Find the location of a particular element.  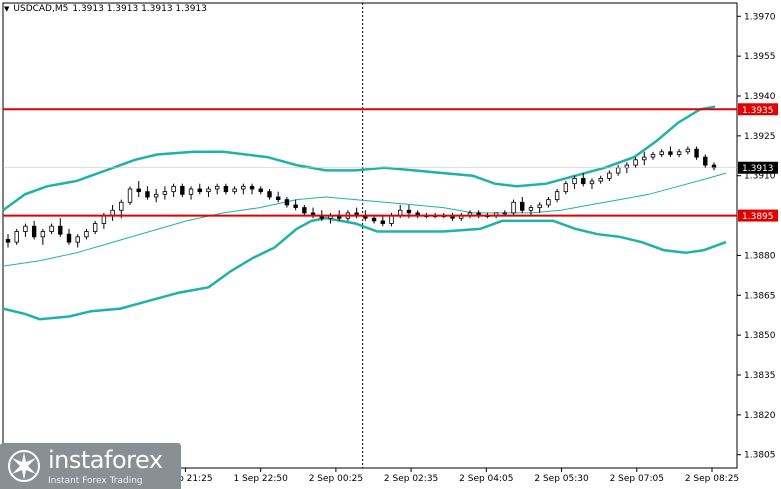

symbol-label: USDCAD,M5 is located at coordinates (41, 9).